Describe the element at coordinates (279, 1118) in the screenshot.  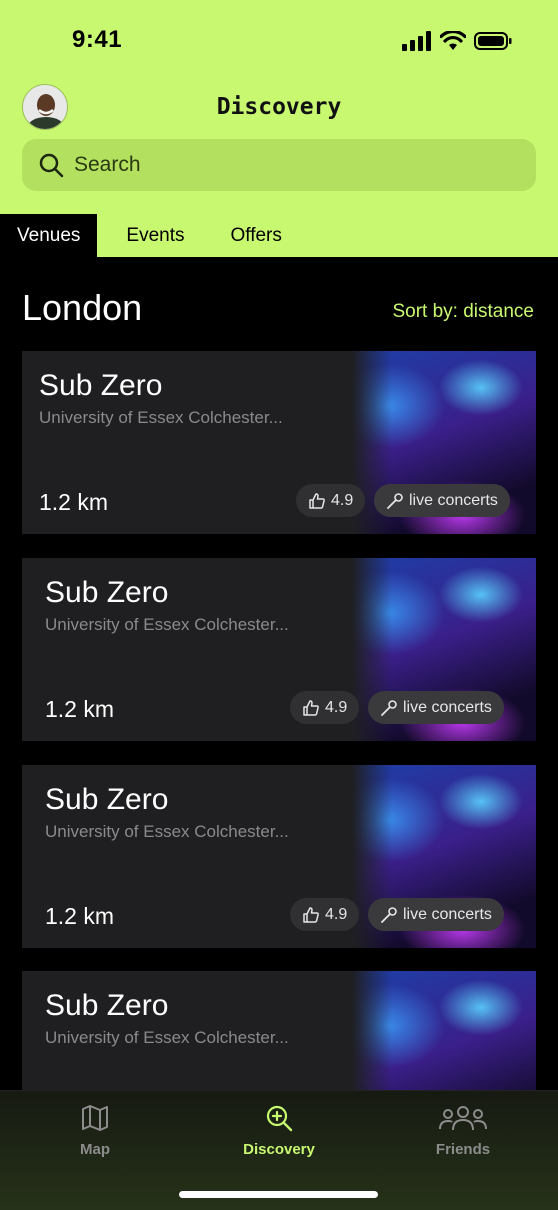
I see `discovery-search-icon` at that location.